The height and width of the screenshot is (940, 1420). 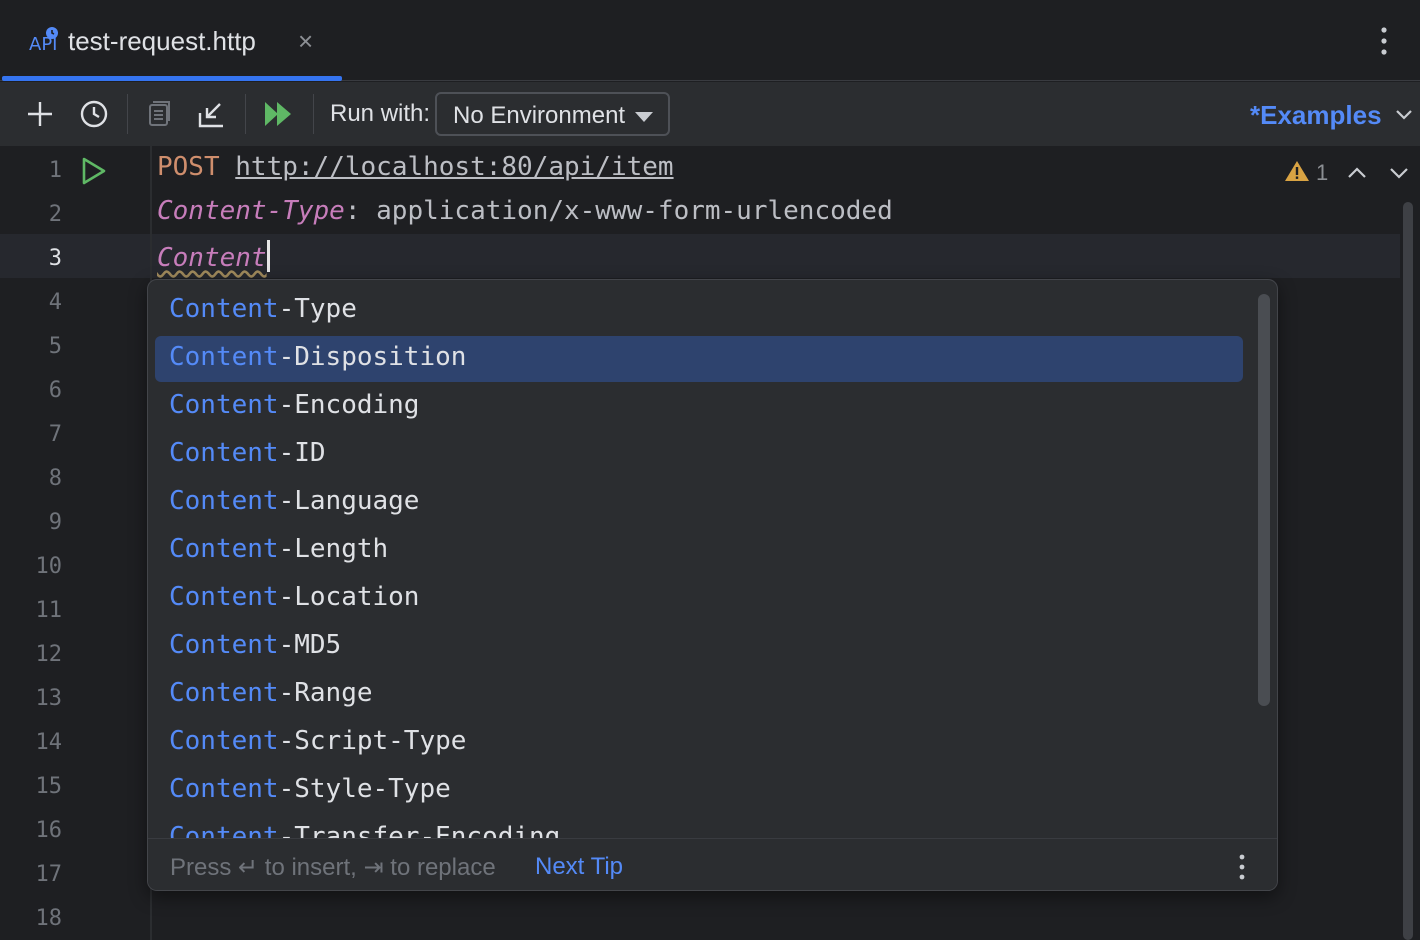 What do you see at coordinates (159, 114) in the screenshot?
I see `copy-icon` at bounding box center [159, 114].